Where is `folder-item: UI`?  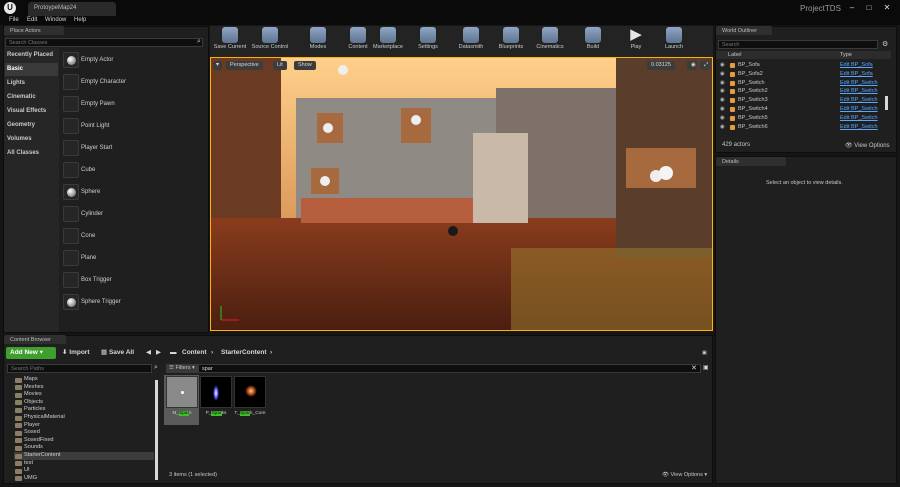
folder-item: UI is located at coordinates (84, 471).